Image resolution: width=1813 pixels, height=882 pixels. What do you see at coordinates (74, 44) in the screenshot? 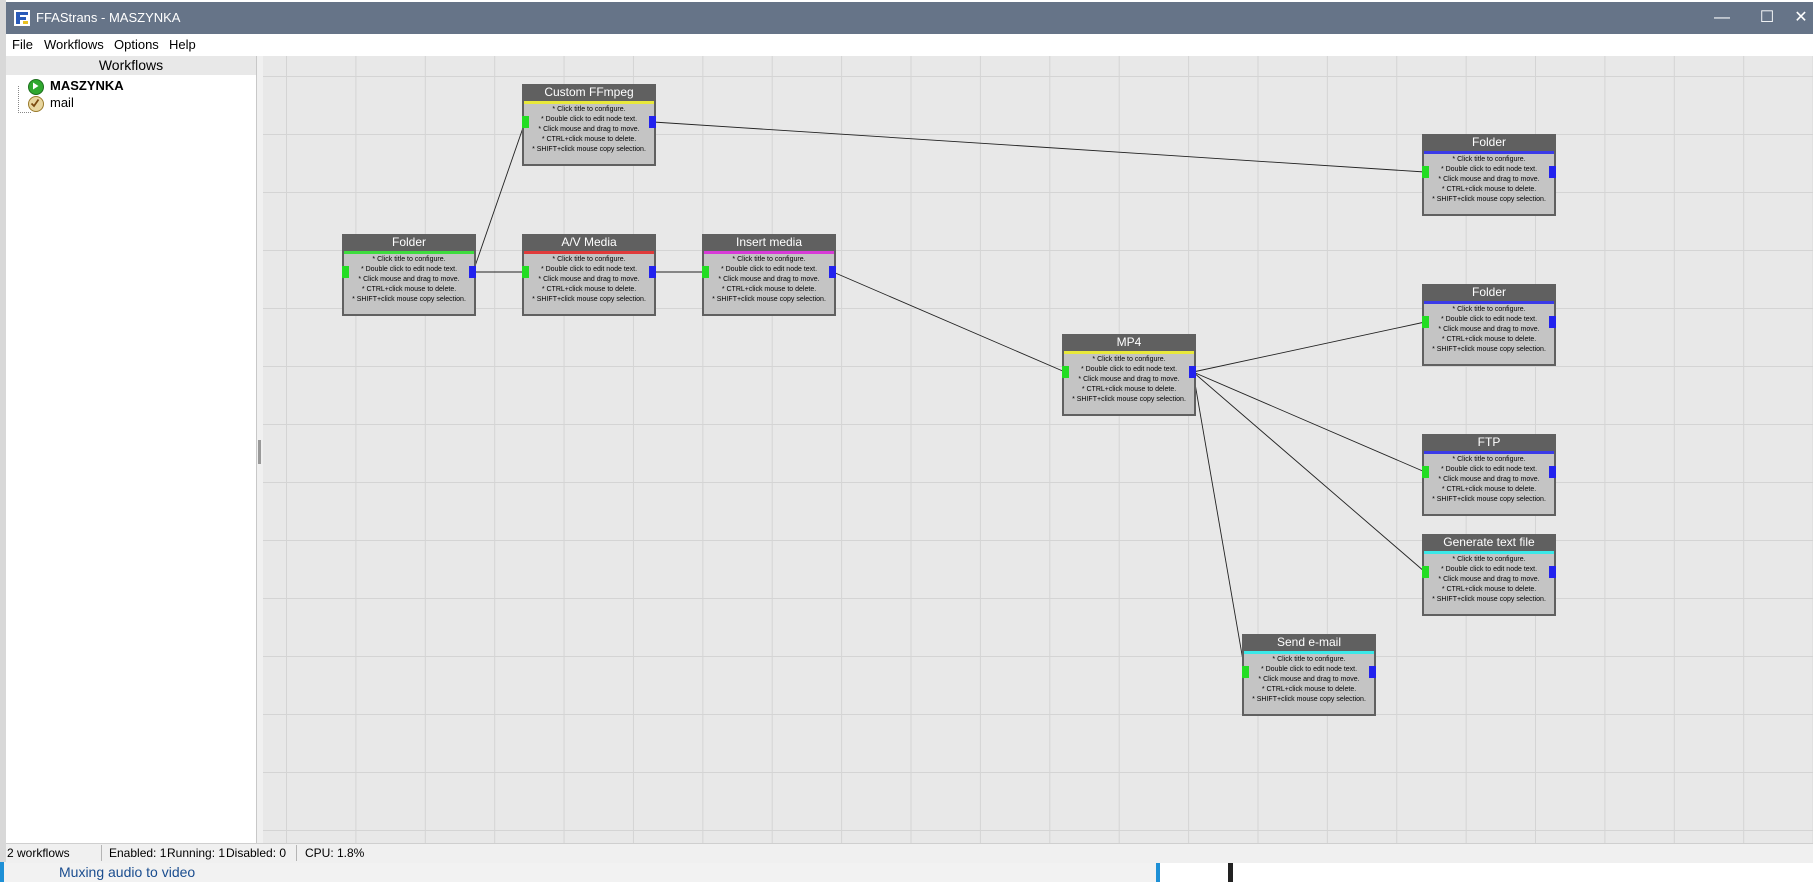
I see `menu-workflows: Workflows` at bounding box center [74, 44].